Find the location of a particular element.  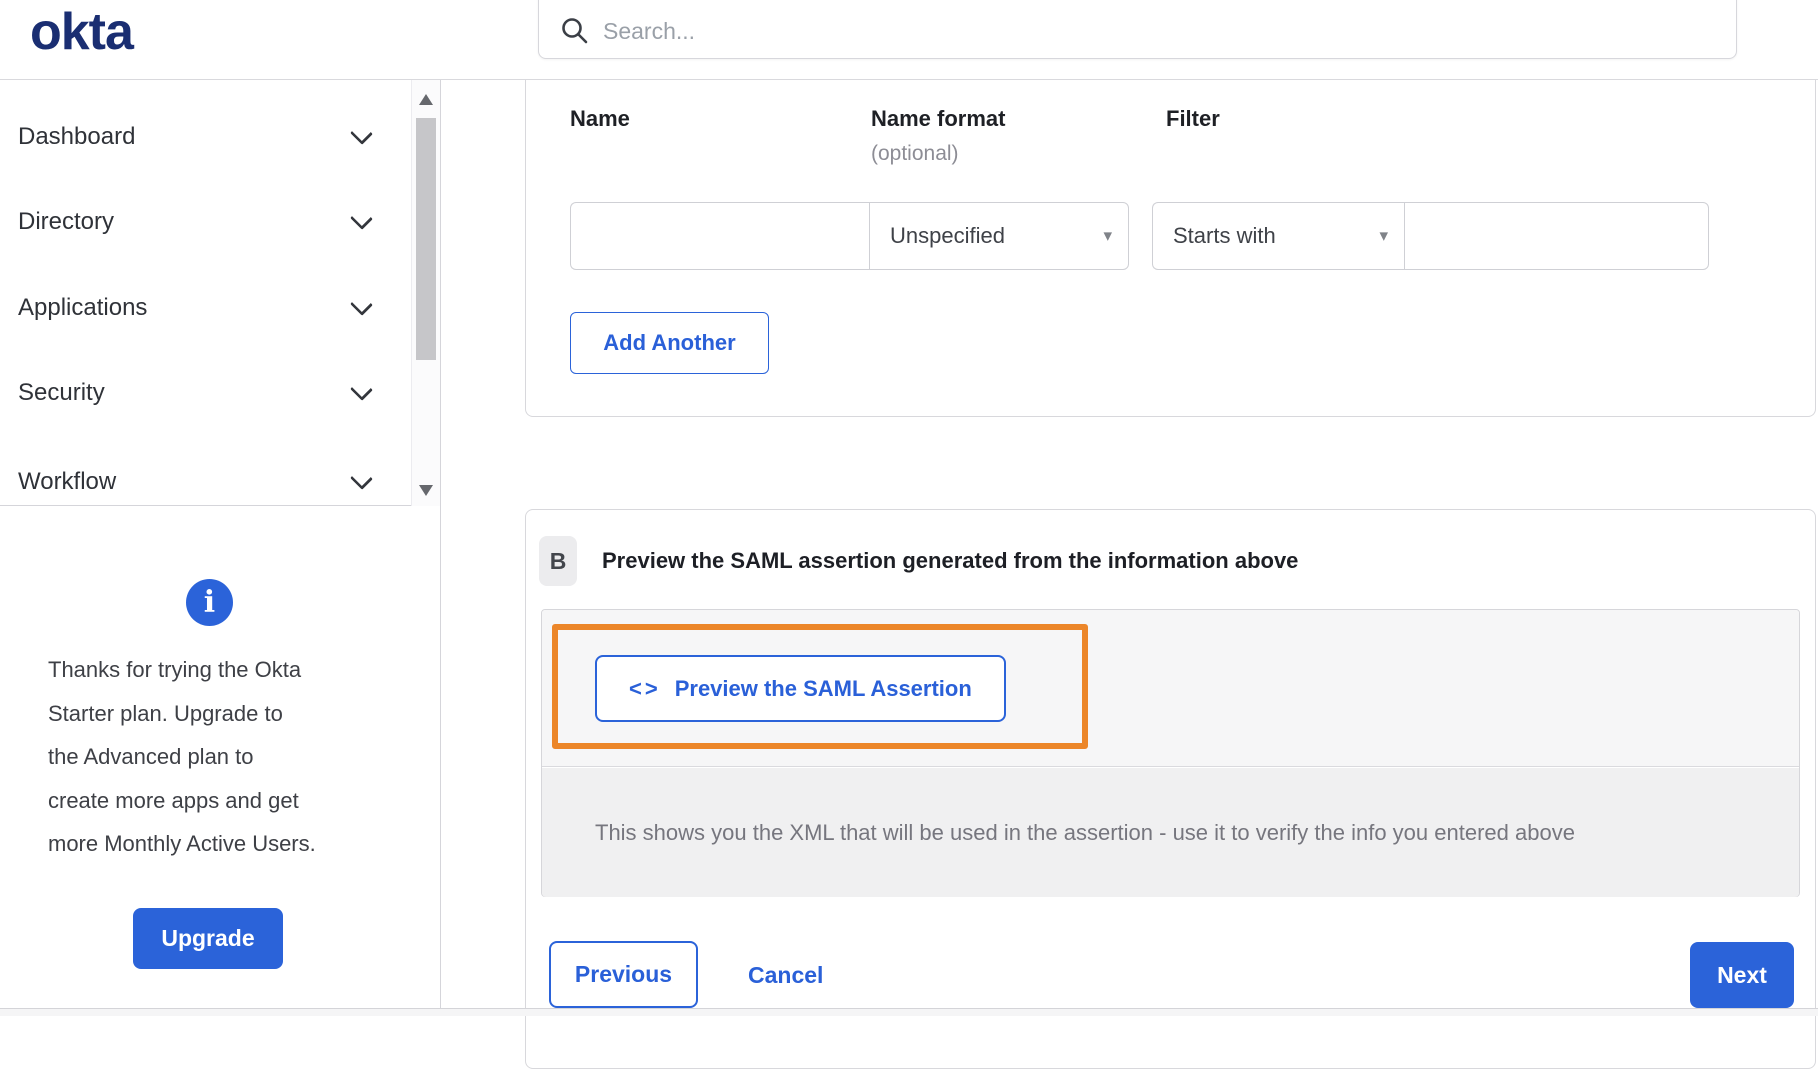

upgrade-message-line: Starter plan. Upgrade to is located at coordinates (165, 713).